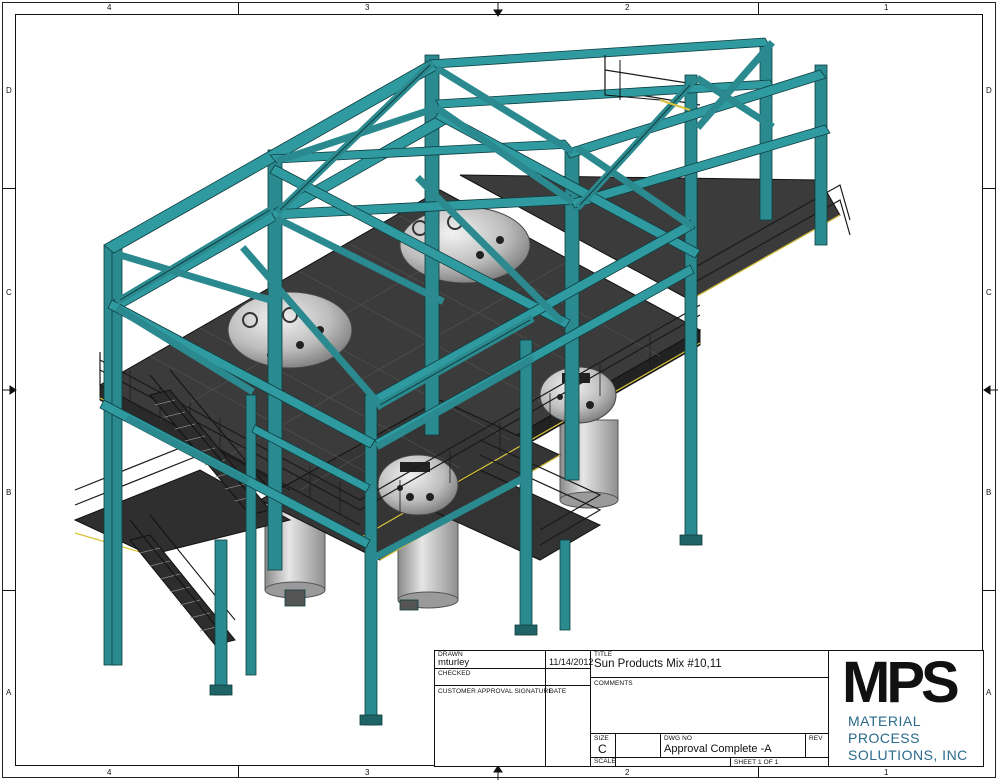  I want to click on rev-label: REV, so click(816, 738).